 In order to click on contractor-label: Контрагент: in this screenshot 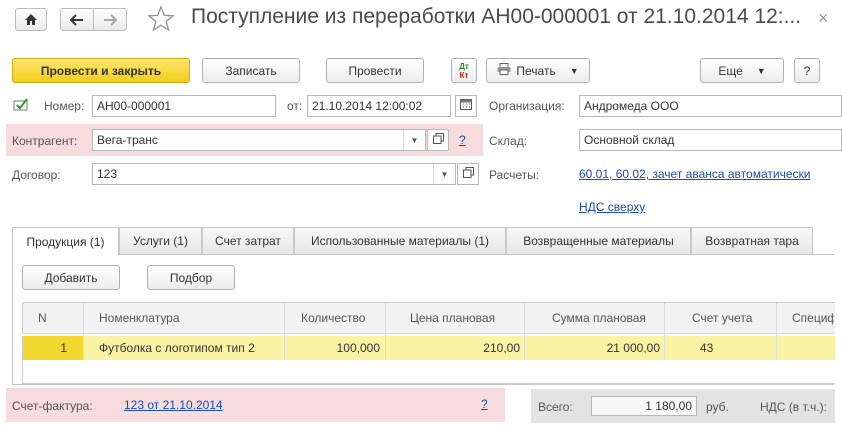, I will do `click(45, 141)`.